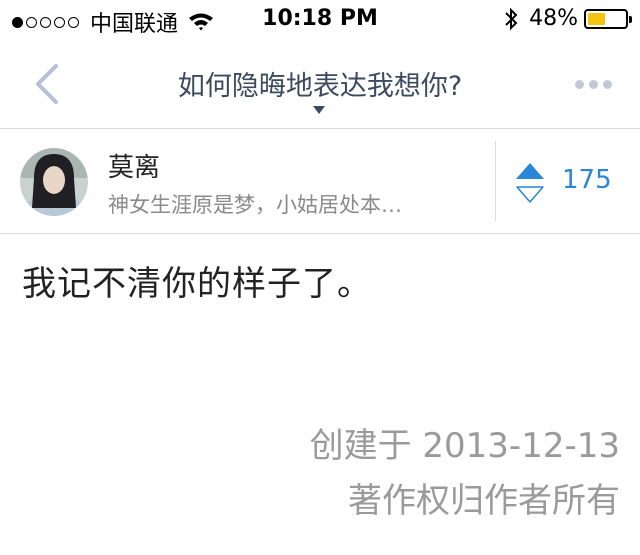 The image size is (640, 555). What do you see at coordinates (591, 84) in the screenshot?
I see `more-dots-icon` at bounding box center [591, 84].